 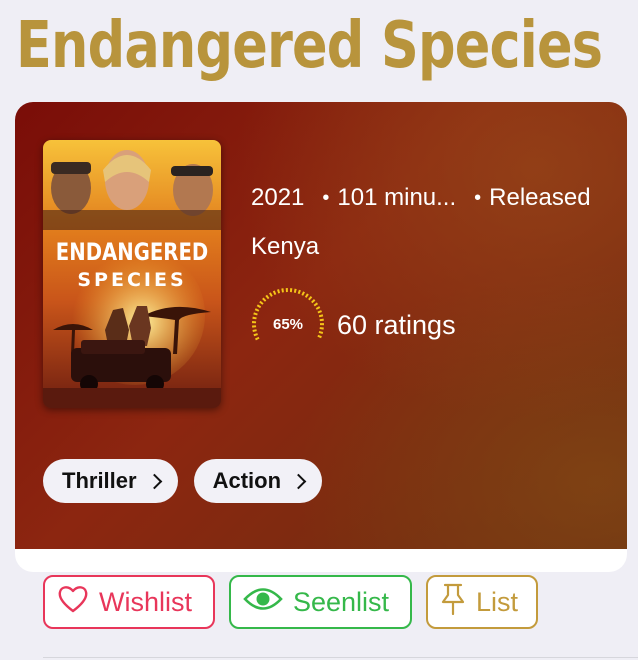 I want to click on genre-chip-thriller: Thriller, so click(x=110, y=481).